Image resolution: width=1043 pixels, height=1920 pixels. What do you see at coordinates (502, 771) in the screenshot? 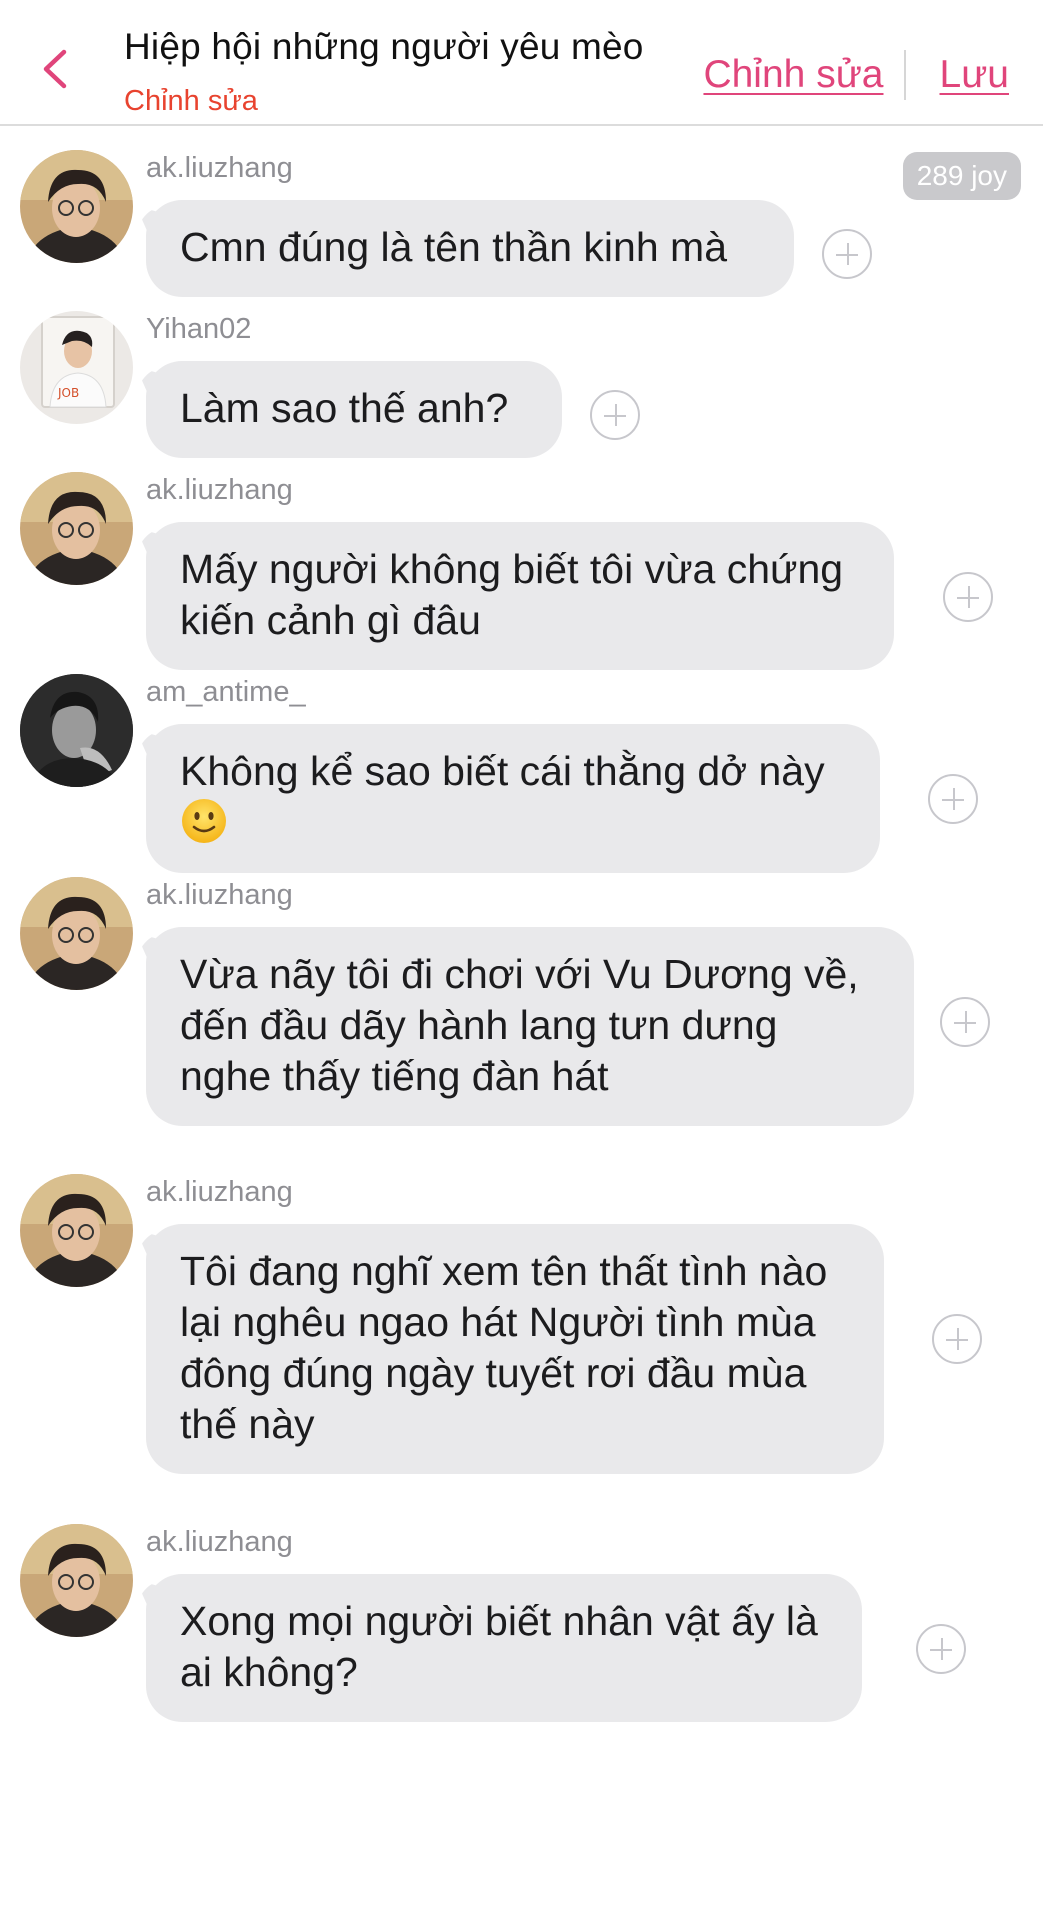
I see `message-text-content: Không kể sao biết cái thằng dở này` at bounding box center [502, 771].